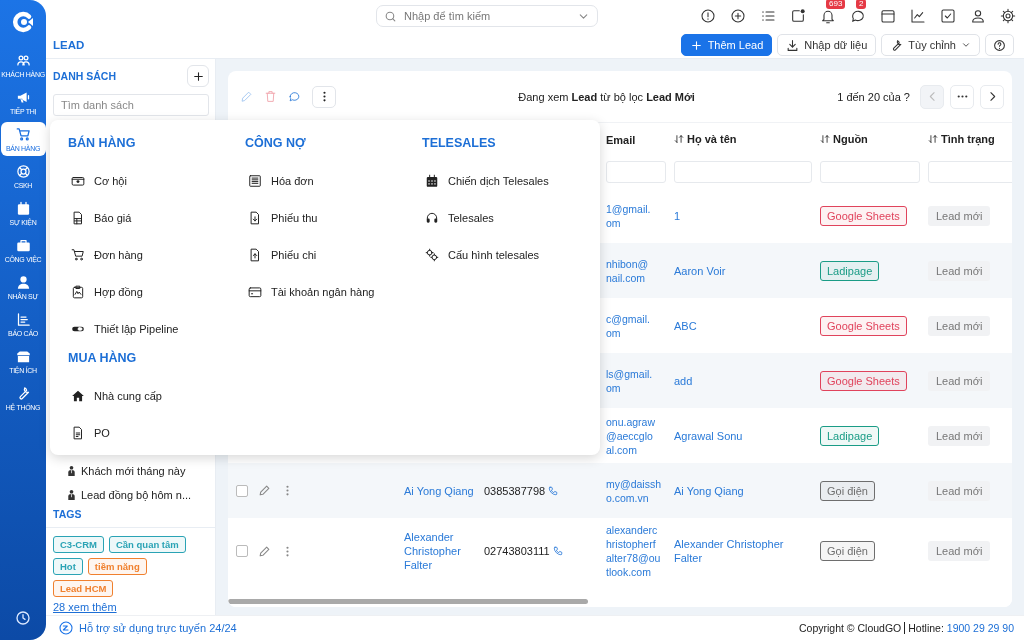  I want to click on search-field: Nhập để tìm kiếm, so click(487, 16).